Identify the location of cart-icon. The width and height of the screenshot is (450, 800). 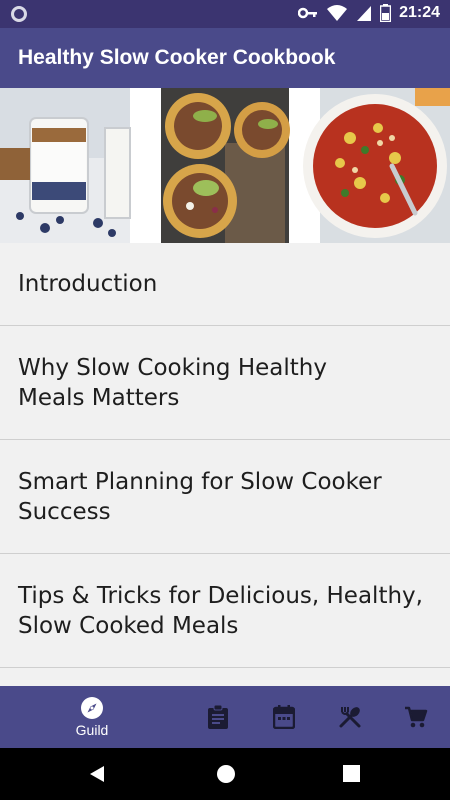
(416, 717).